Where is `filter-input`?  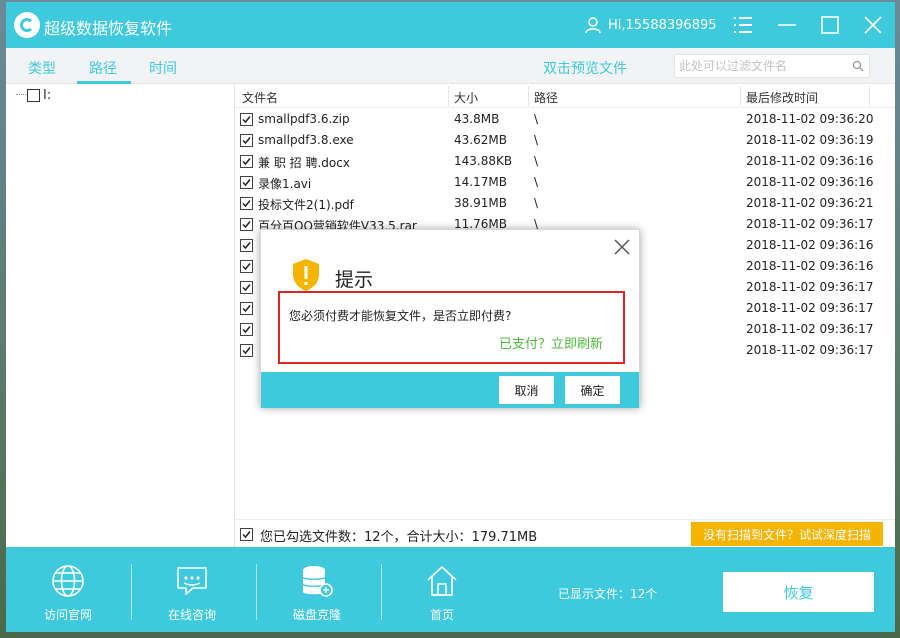 filter-input is located at coordinates (759, 66).